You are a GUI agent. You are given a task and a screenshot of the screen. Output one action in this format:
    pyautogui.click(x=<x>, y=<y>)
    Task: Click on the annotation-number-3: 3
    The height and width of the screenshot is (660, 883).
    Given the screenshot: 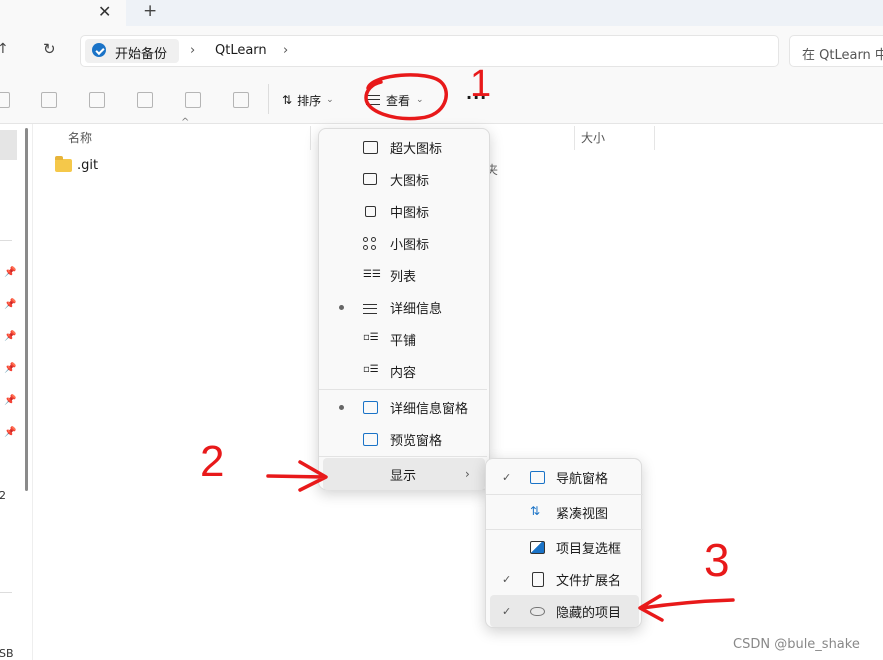 What is the action you would take?
    pyautogui.click(x=717, y=560)
    